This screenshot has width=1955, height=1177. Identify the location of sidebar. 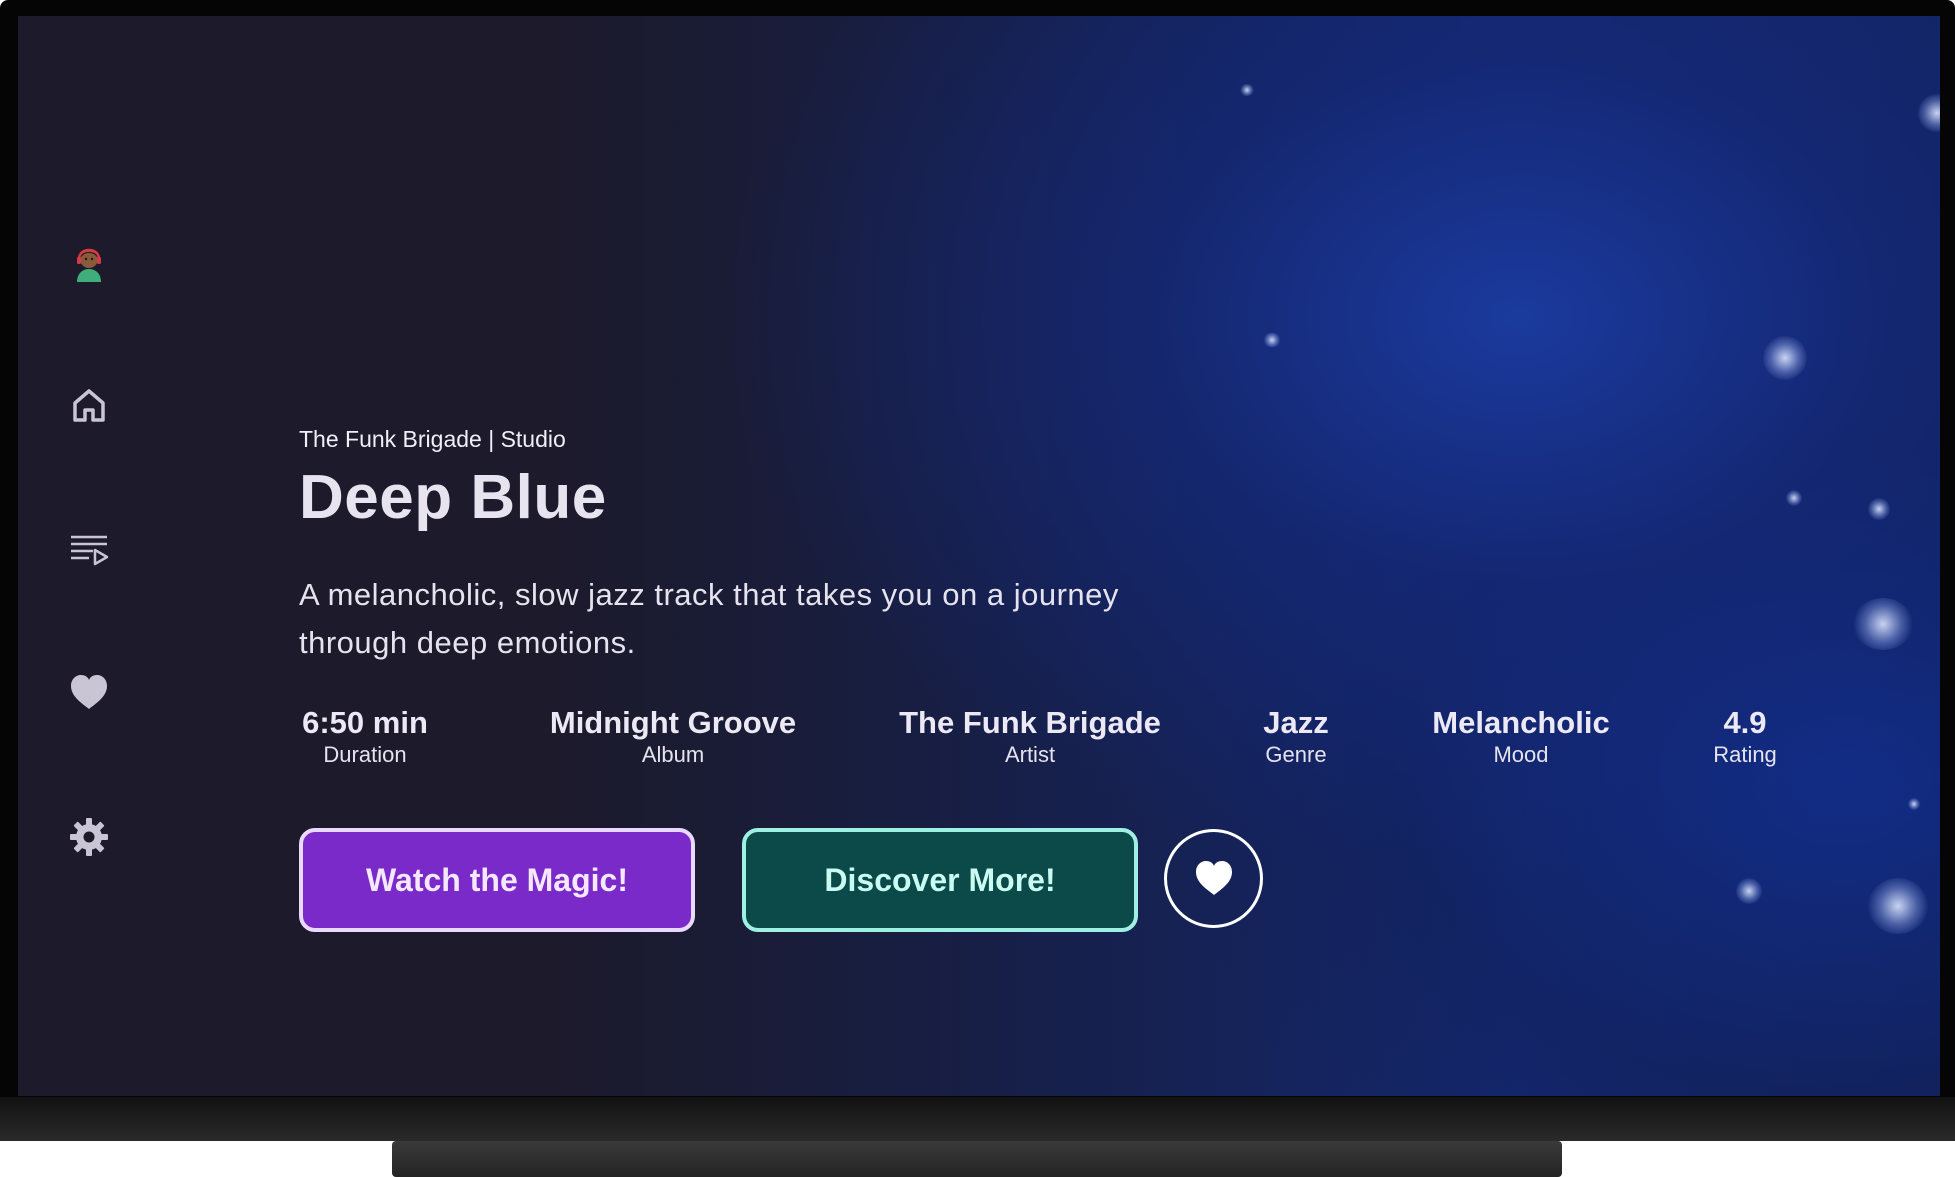
(88, 556).